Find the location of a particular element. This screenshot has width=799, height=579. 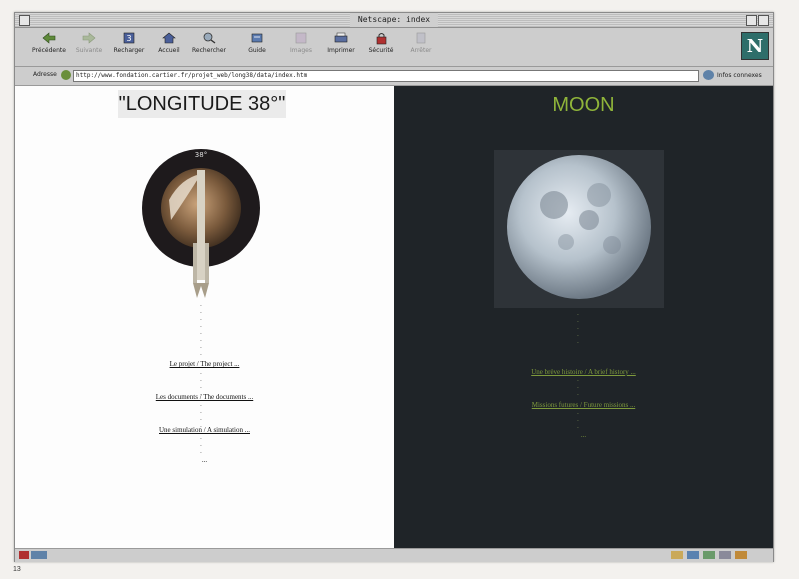

close-box is located at coordinates (24, 20).